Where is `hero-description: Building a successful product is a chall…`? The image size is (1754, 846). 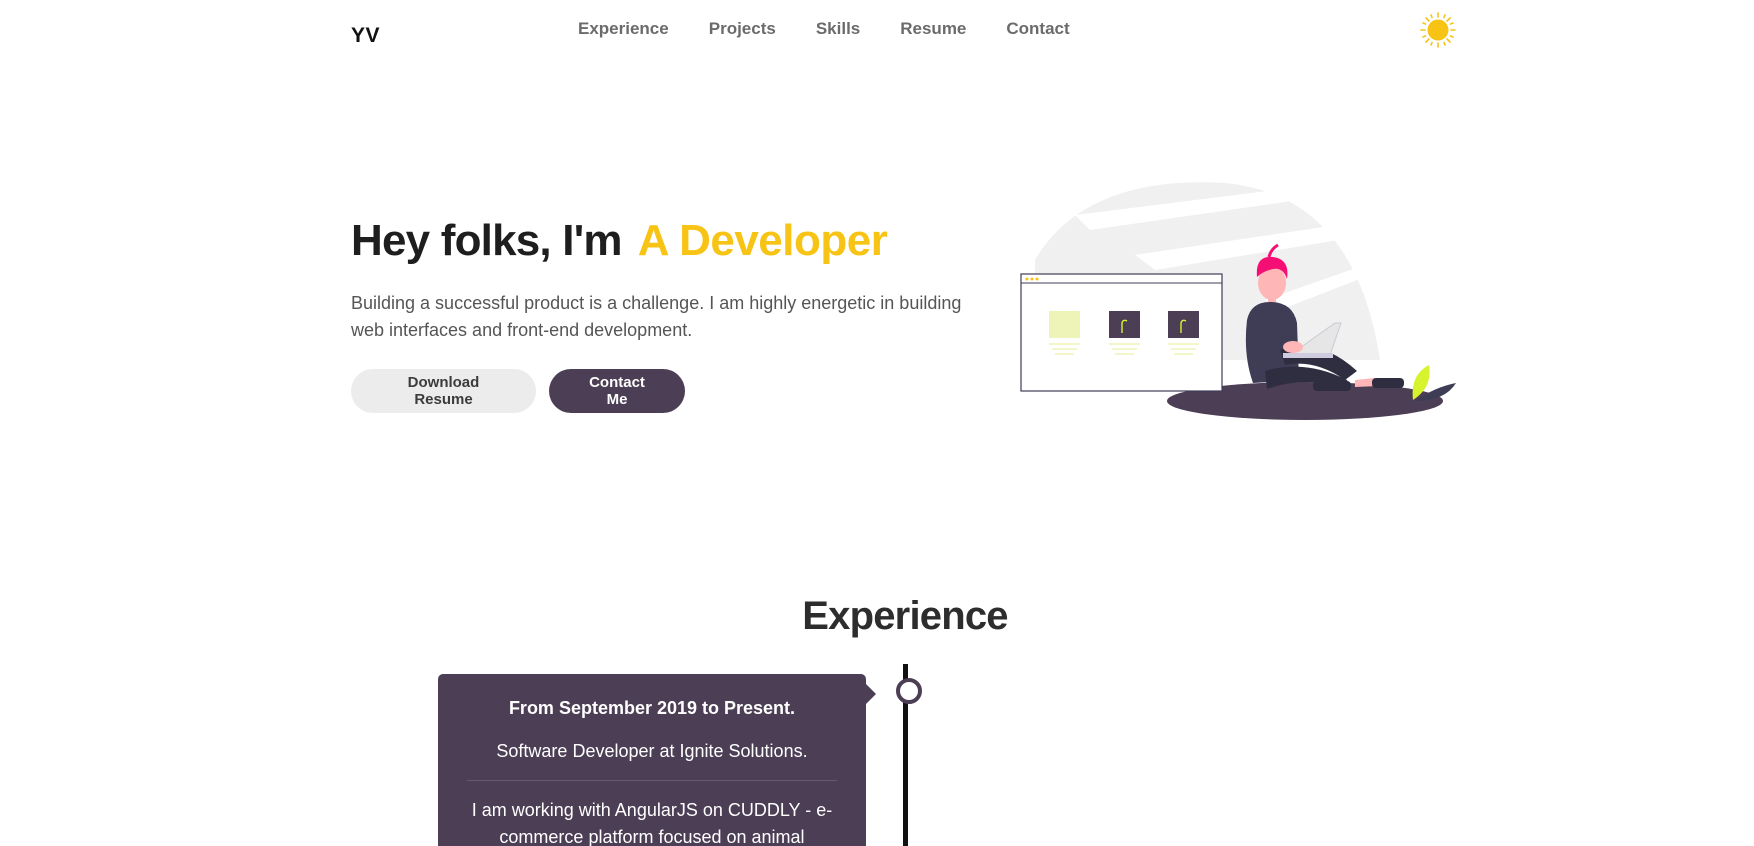
hero-description: Building a successful product is a chall… is located at coordinates (656, 316).